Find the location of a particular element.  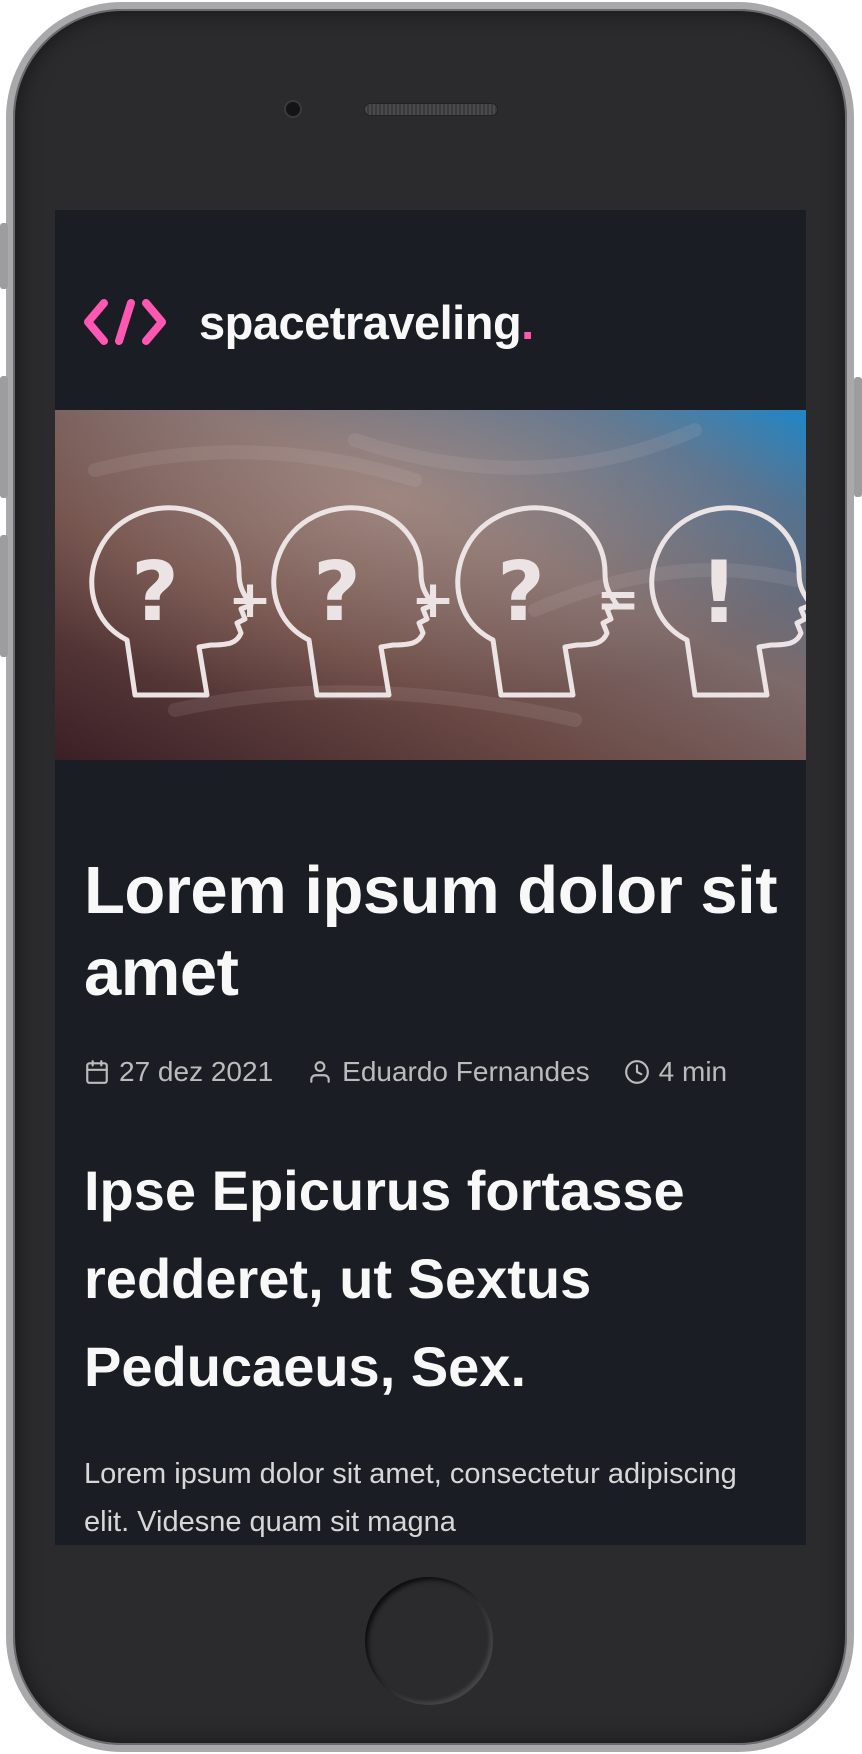

post-author: Eduardo Fernandes is located at coordinates (448, 1072).